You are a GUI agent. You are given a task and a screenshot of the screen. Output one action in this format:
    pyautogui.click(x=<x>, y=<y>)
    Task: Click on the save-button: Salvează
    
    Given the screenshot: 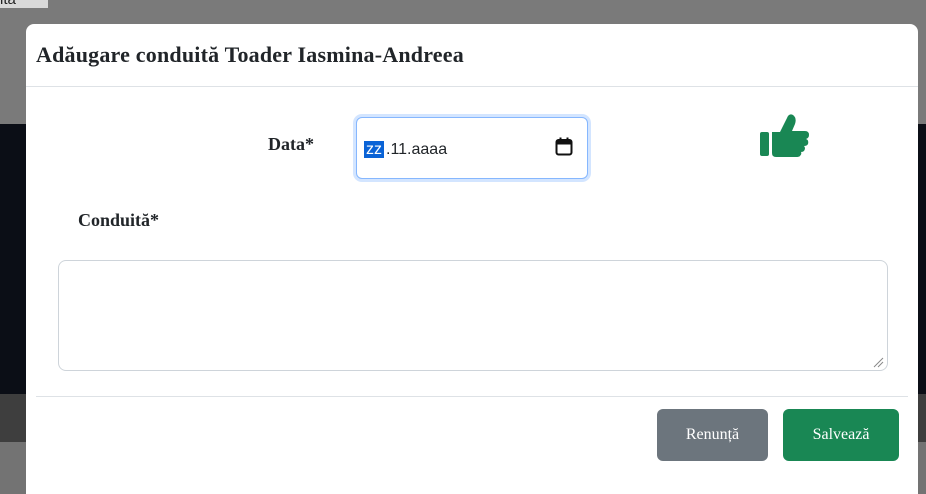 What is the action you would take?
    pyautogui.click(x=841, y=435)
    